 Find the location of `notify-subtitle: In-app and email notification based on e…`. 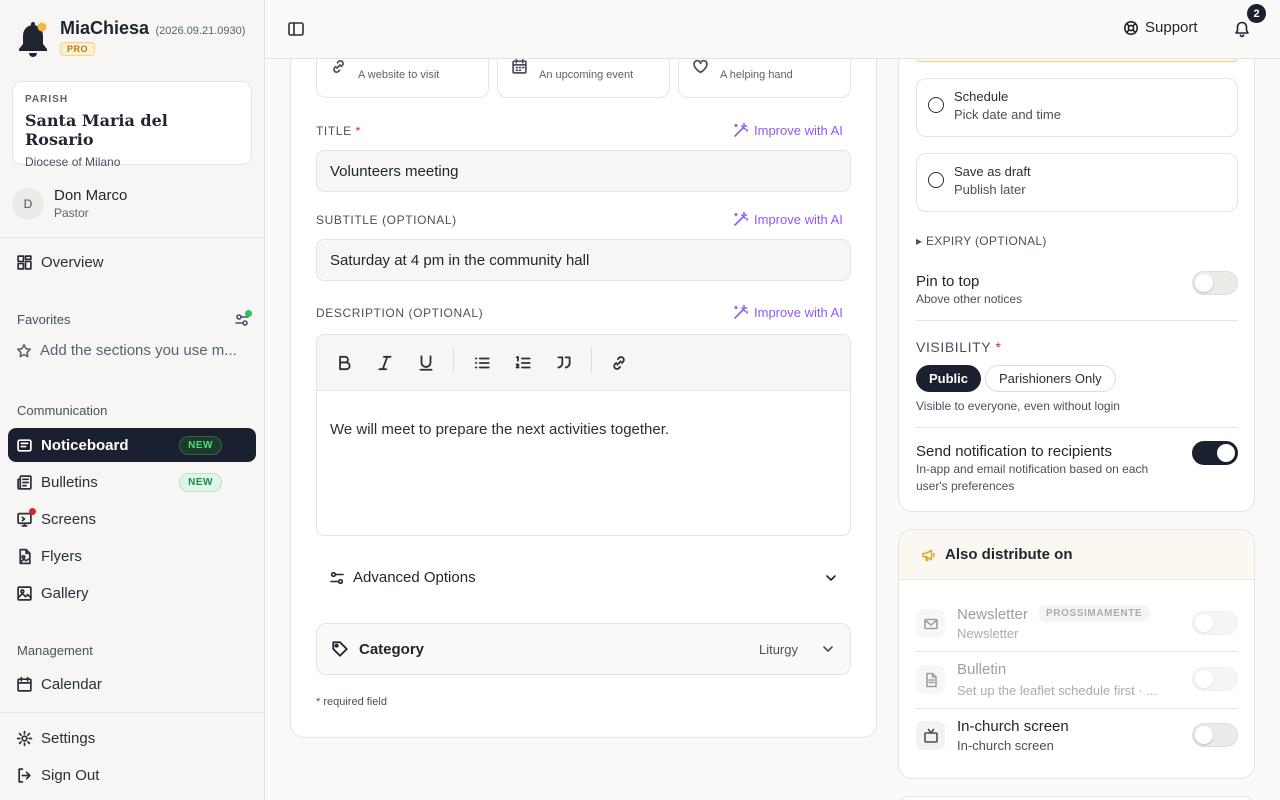

notify-subtitle: In-app and email notification based on e… is located at coordinates (1032, 477).